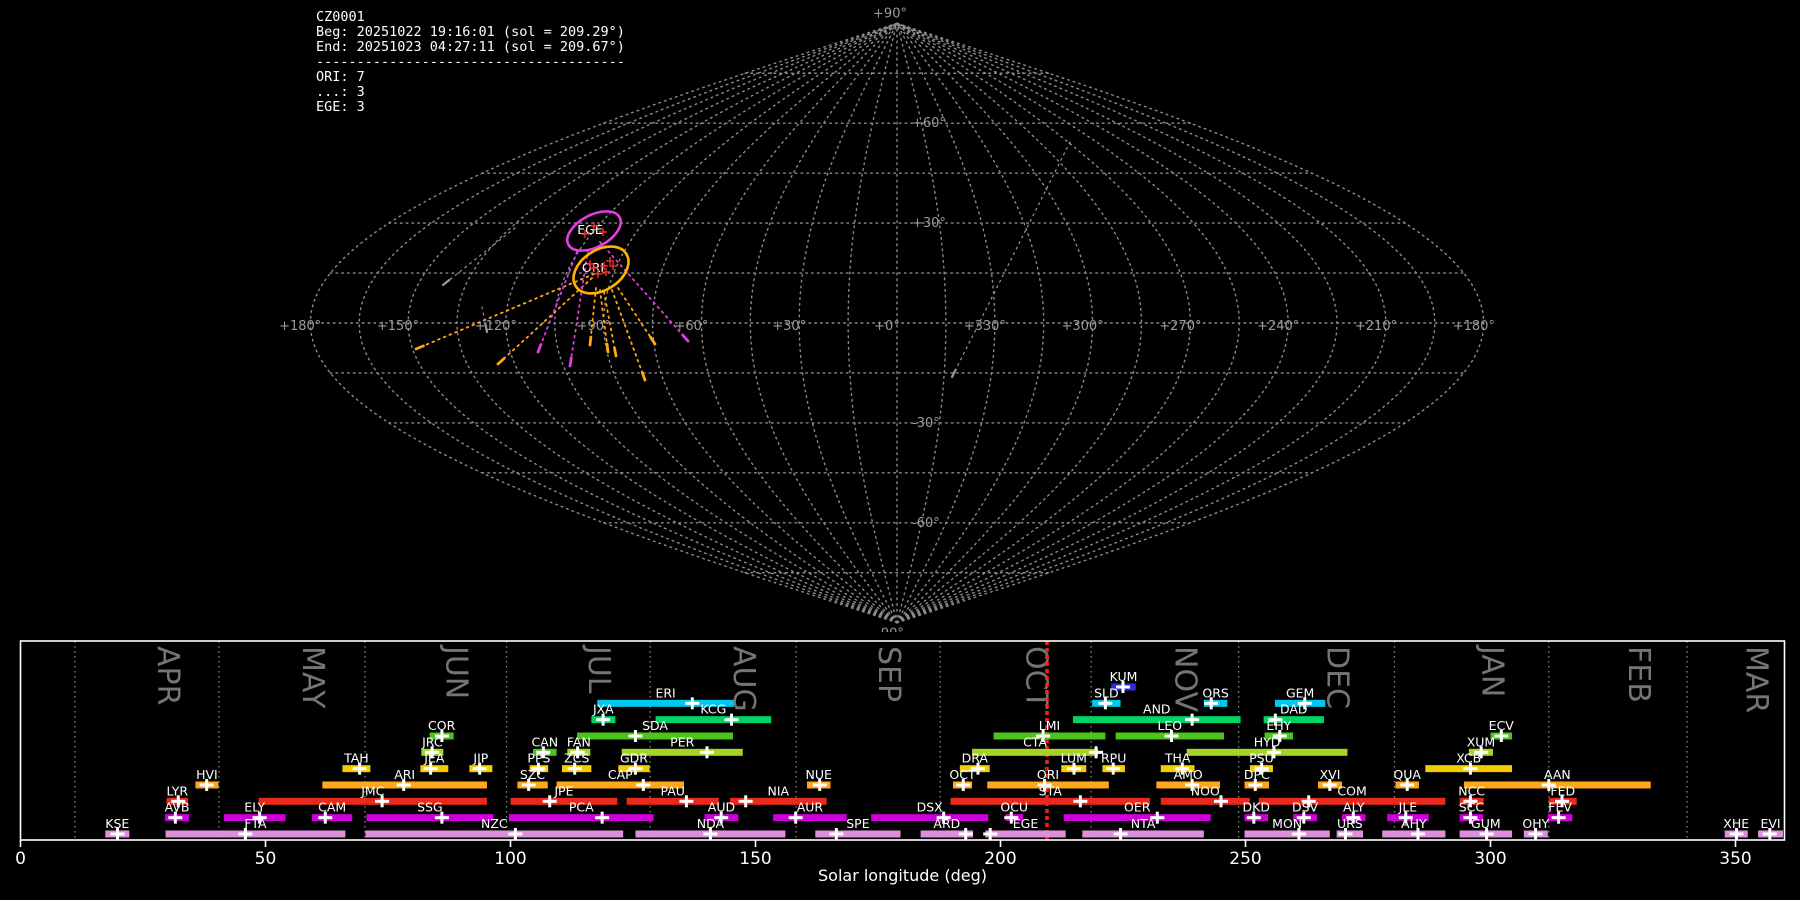 Image resolution: width=1800 pixels, height=900 pixels. I want to click on shower-code-label: FEV, so click(1560, 807).